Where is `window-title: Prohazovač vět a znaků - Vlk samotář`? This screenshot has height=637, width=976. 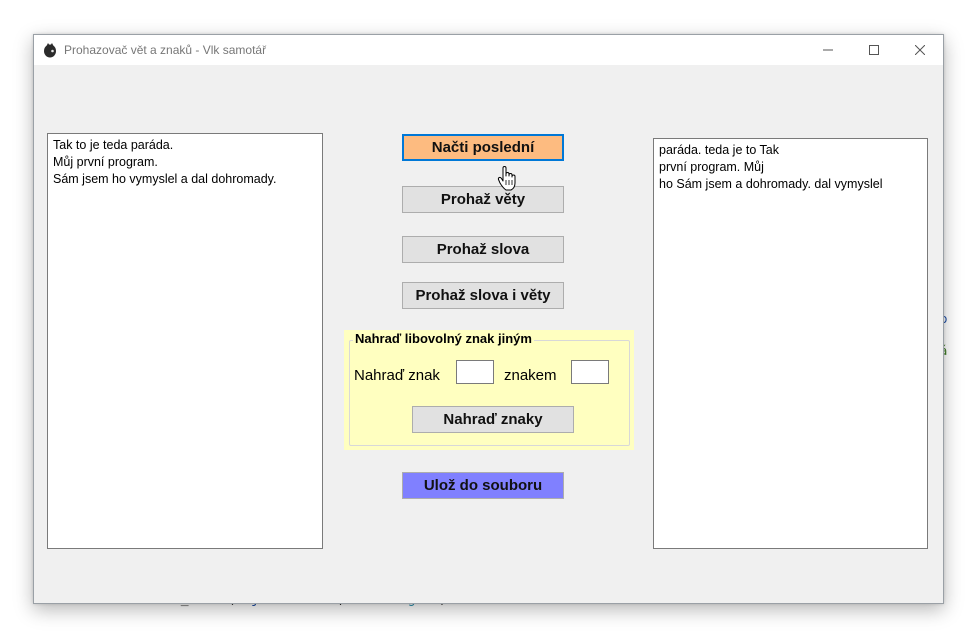
window-title: Prohazovač vět a znaků - Vlk samotář is located at coordinates (165, 50).